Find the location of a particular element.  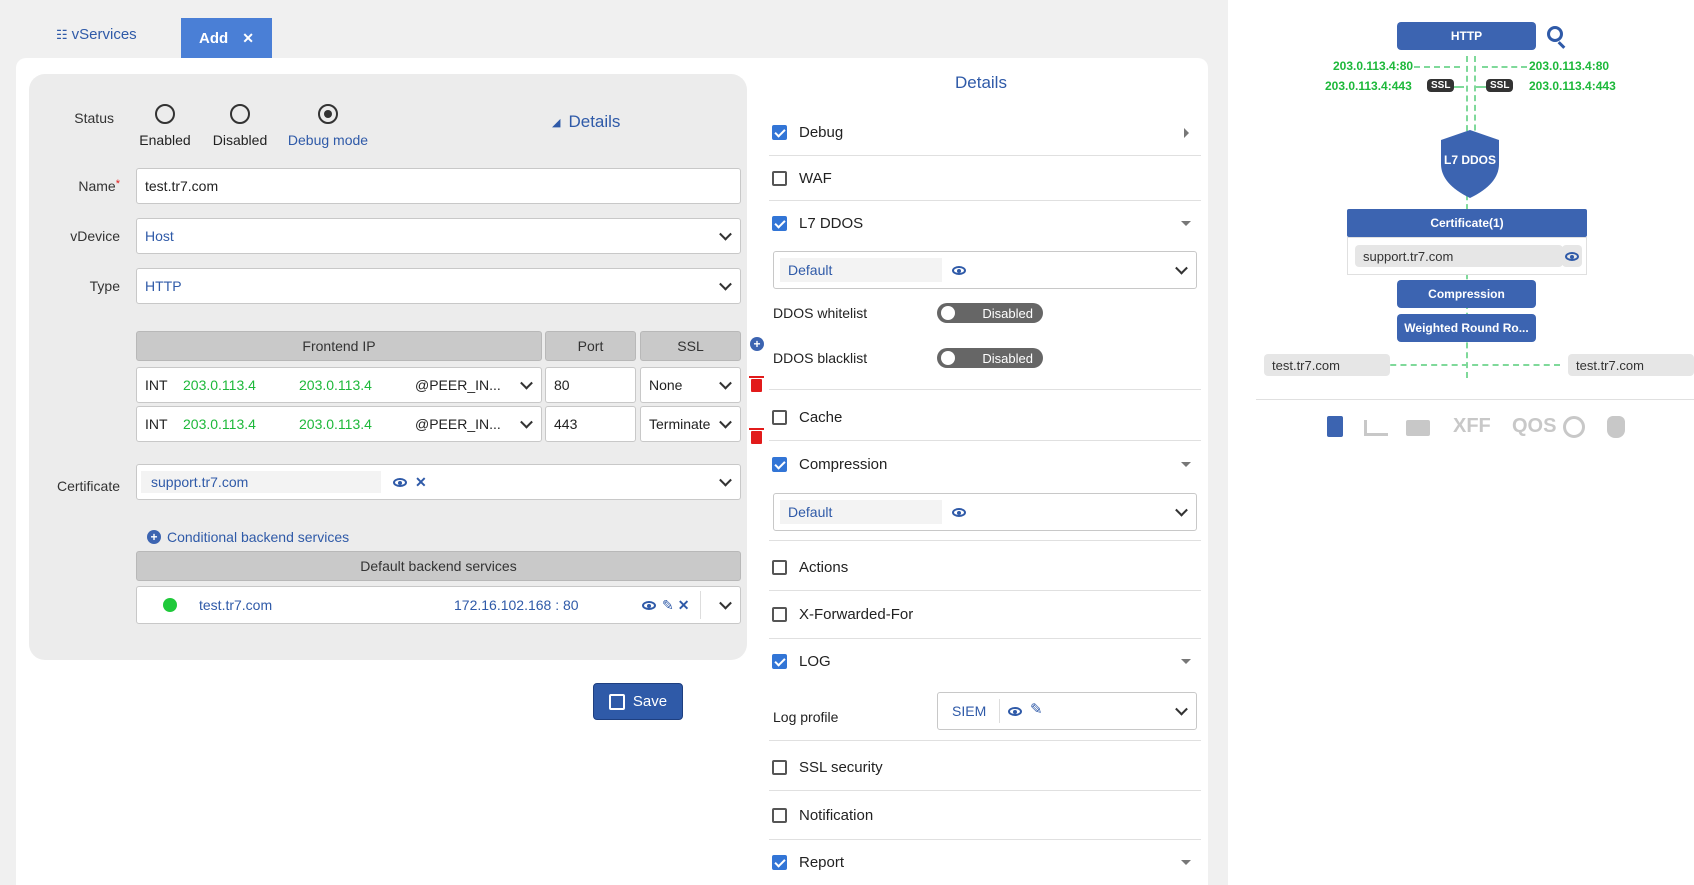

name-input: test.tr7.com is located at coordinates (438, 186).